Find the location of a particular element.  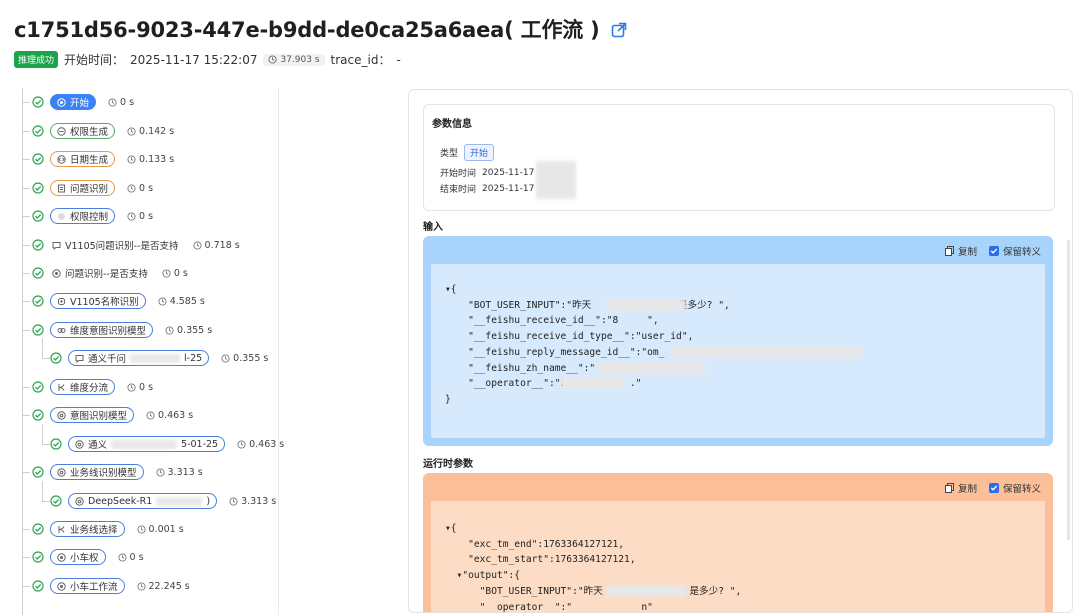

end-label: 结束时间 is located at coordinates (458, 190).